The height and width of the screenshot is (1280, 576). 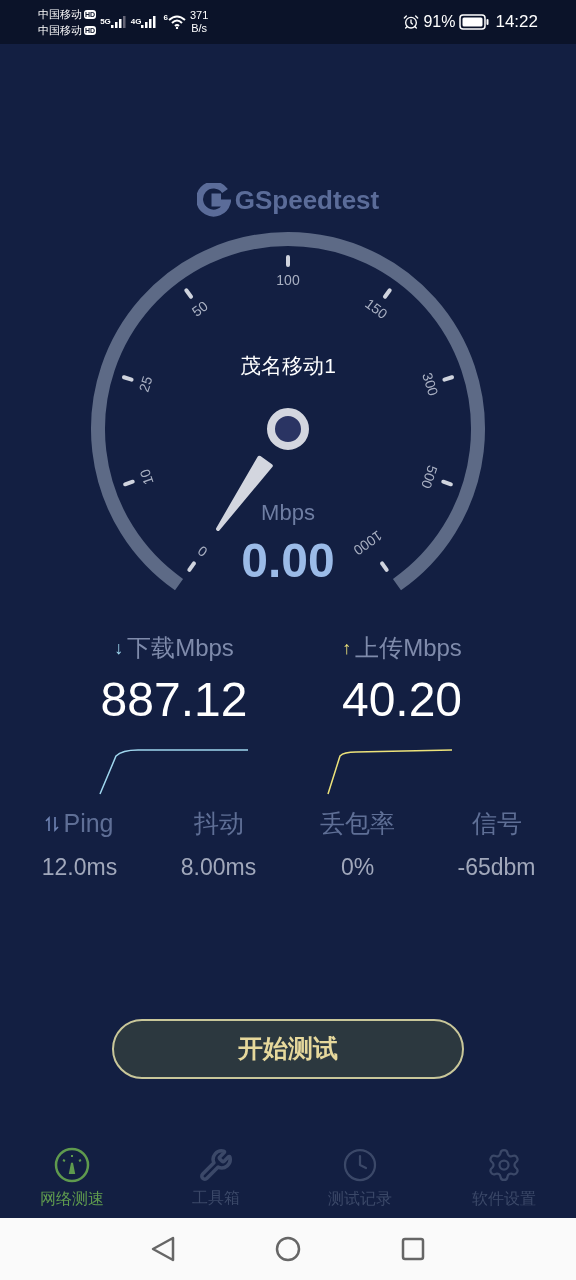 I want to click on speed-reading: 0.00, so click(x=288, y=560).